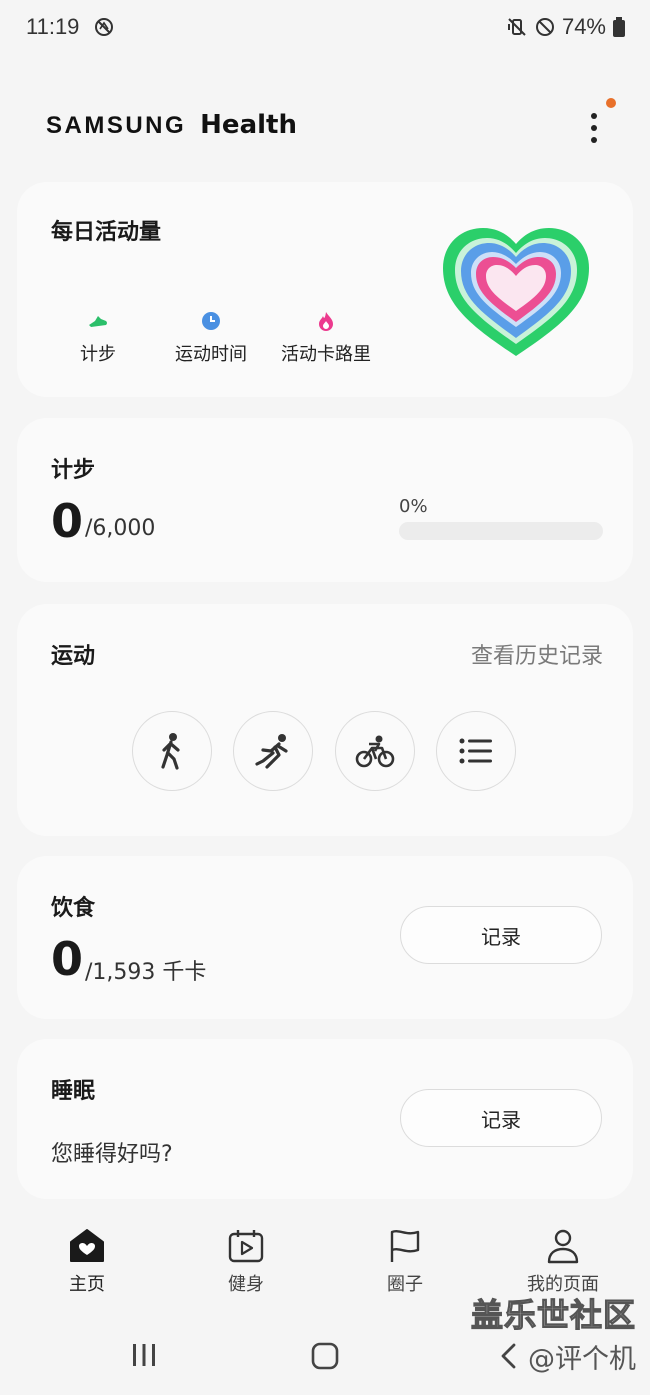 The width and height of the screenshot is (650, 1395). I want to click on status-bar: 11:19 74%, so click(325, 28).